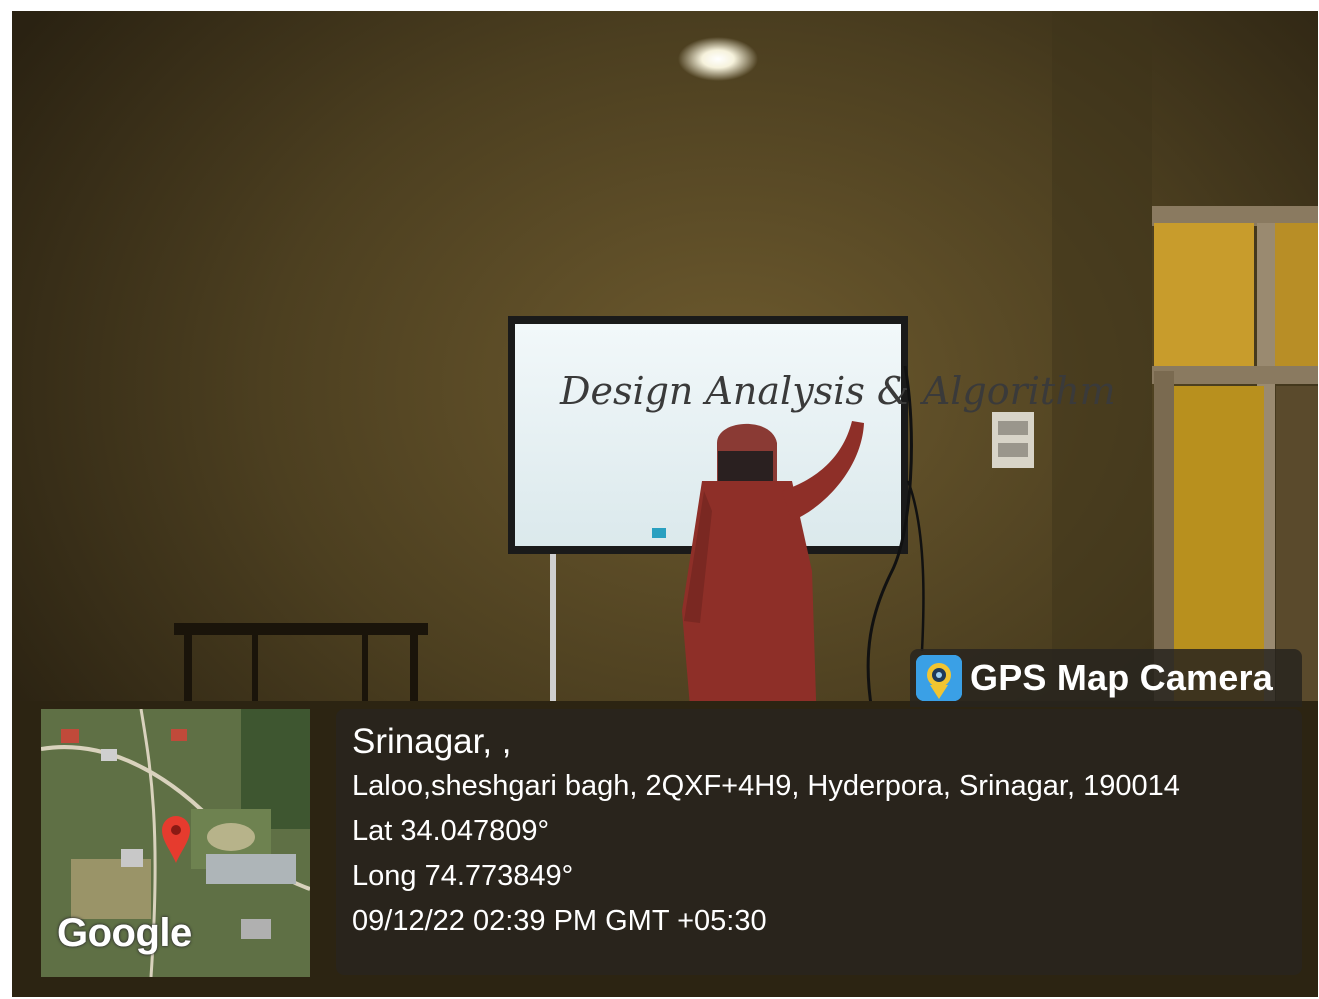  I want to click on stand-pole, so click(553, 634).